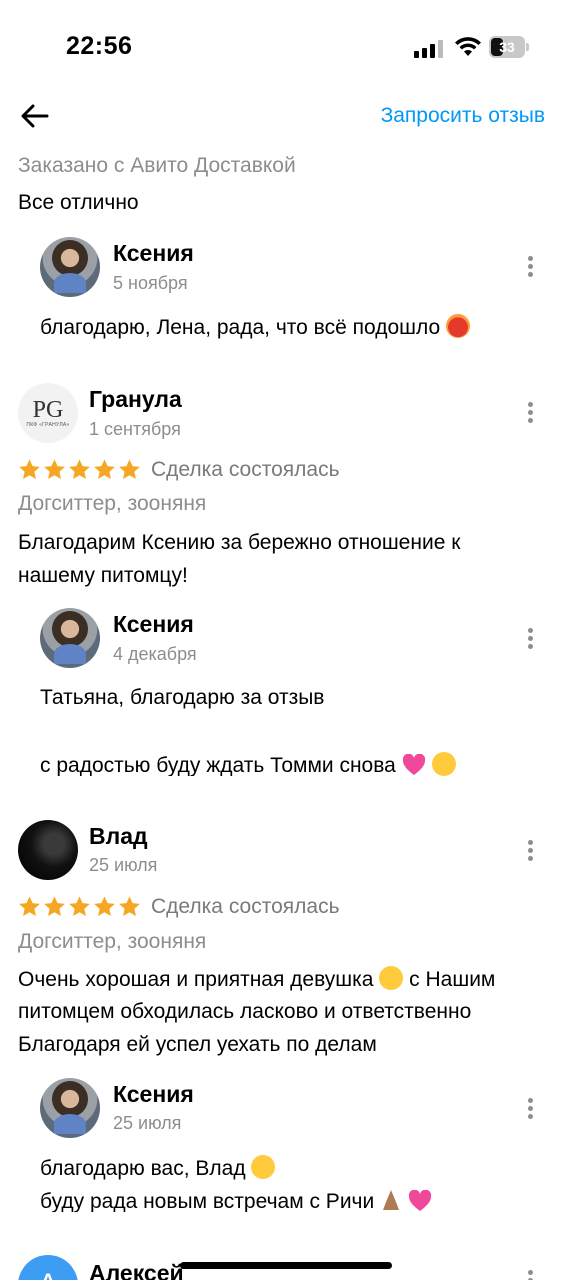 The image size is (577, 1280). Describe the element at coordinates (468, 46) in the screenshot. I see `wifi-icon` at that location.